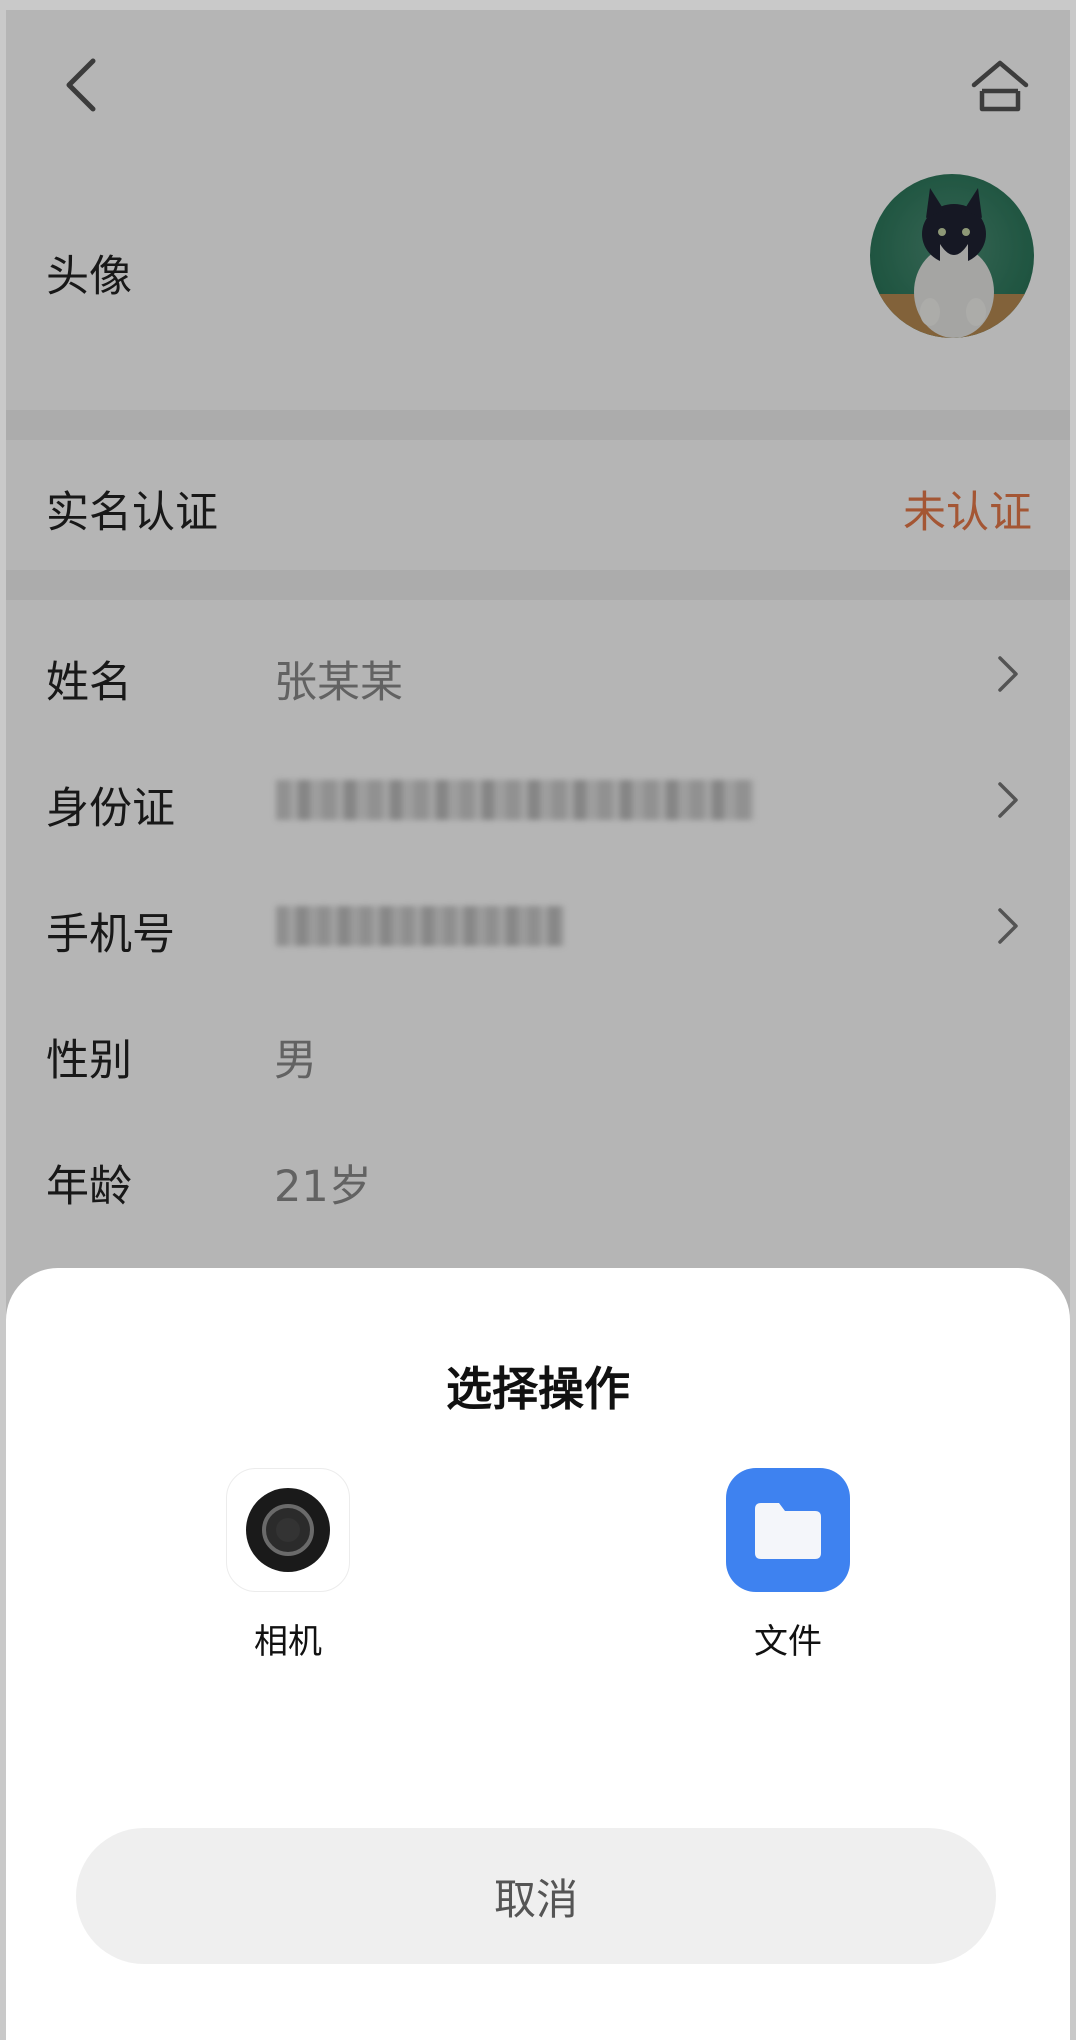 The image size is (1076, 2040). Describe the element at coordinates (538, 1389) in the screenshot. I see `sheet-title: 选择操作` at that location.